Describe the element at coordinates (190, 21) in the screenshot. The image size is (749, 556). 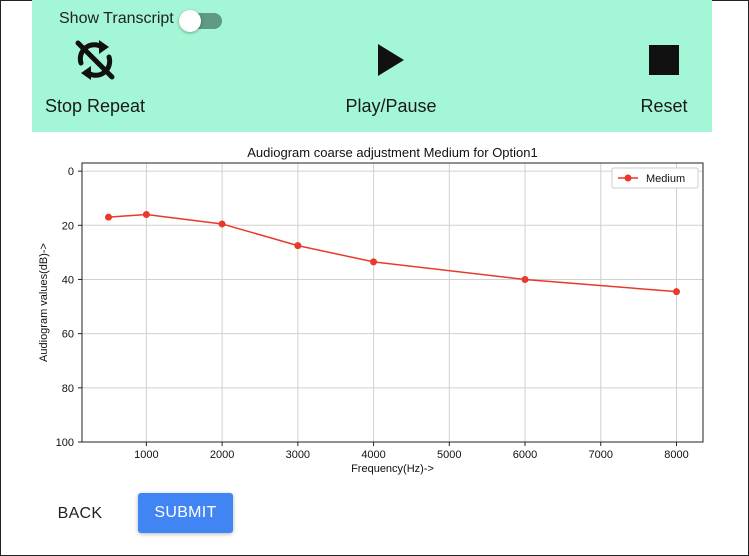
I see `toggle-knob` at that location.